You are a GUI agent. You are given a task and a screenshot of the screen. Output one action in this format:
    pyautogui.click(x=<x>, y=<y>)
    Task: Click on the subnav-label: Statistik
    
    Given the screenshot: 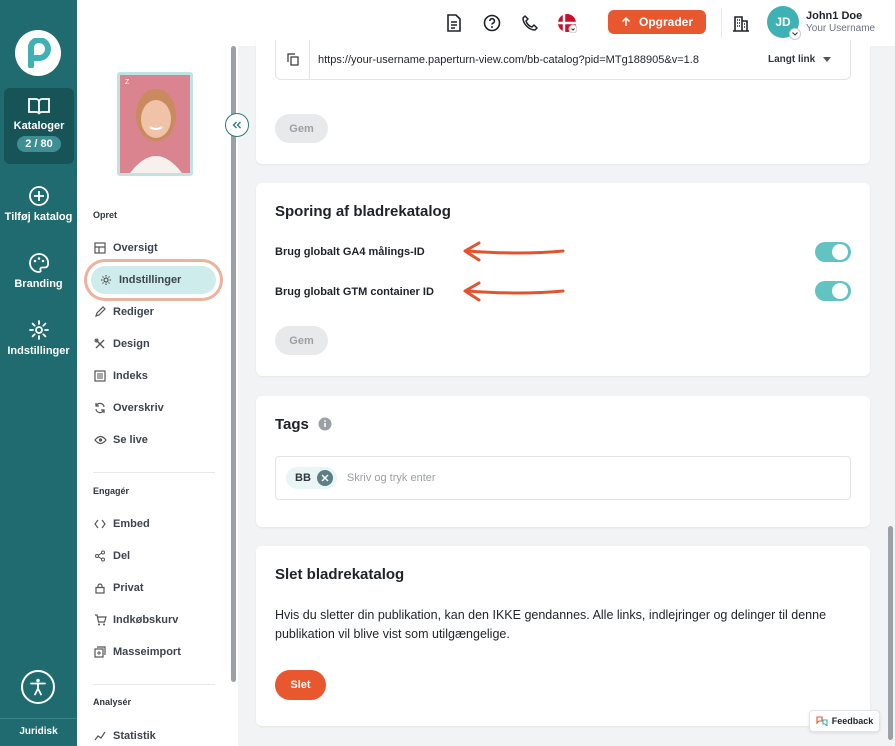 What is the action you would take?
    pyautogui.click(x=134, y=736)
    